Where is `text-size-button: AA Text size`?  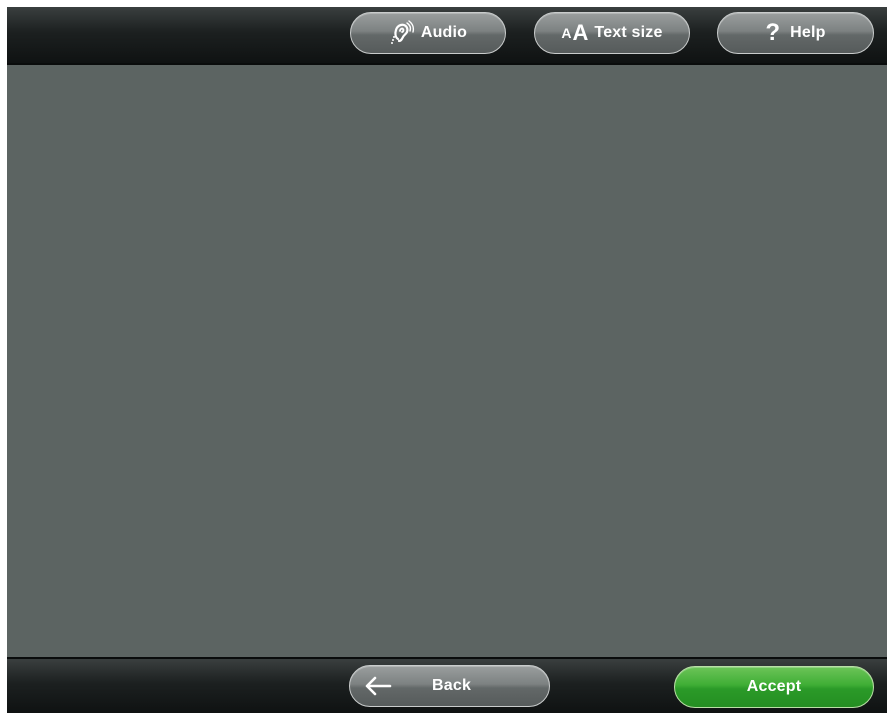 text-size-button: AA Text size is located at coordinates (612, 33).